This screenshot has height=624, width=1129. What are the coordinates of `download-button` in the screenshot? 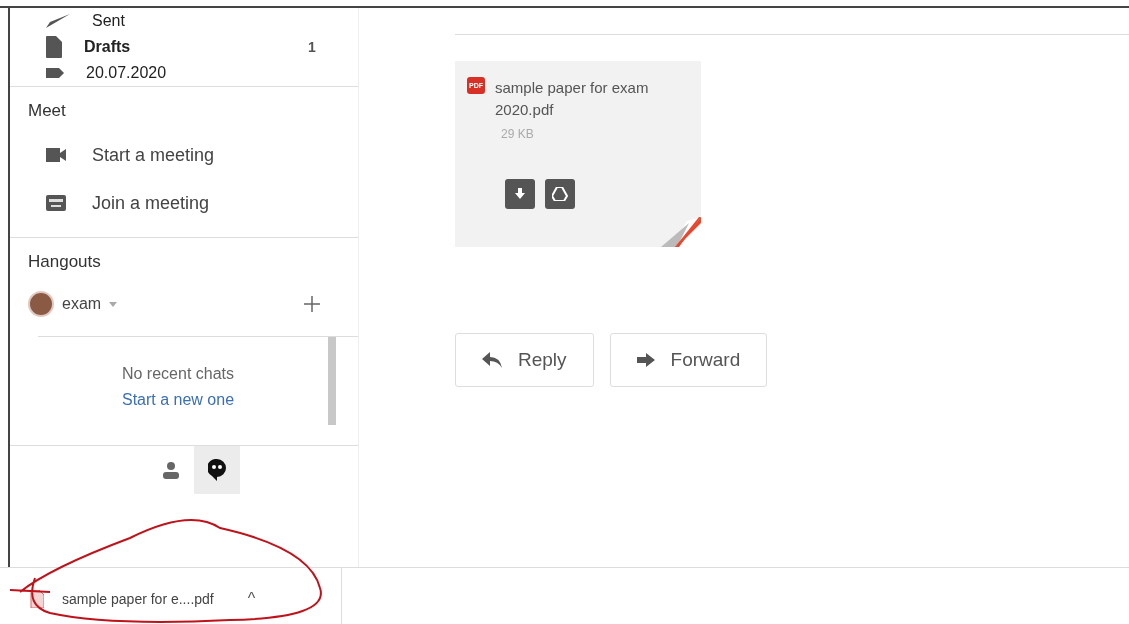 It's located at (520, 194).